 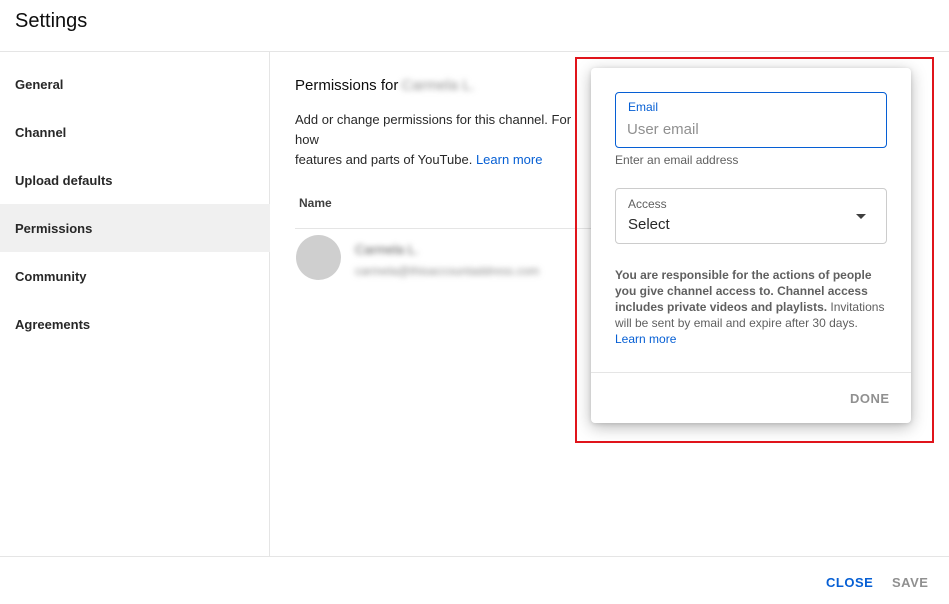 I want to click on sidebar-item-general: General, so click(x=135, y=84).